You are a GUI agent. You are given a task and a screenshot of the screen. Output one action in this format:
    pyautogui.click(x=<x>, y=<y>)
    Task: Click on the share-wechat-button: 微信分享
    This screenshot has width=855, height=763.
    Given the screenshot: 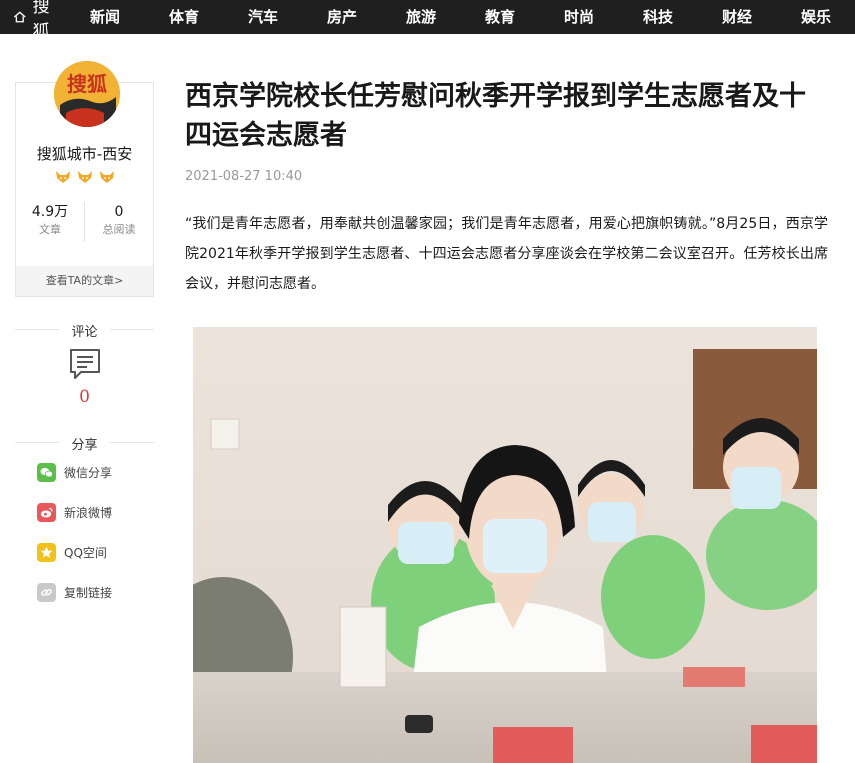 What is the action you would take?
    pyautogui.click(x=74, y=472)
    